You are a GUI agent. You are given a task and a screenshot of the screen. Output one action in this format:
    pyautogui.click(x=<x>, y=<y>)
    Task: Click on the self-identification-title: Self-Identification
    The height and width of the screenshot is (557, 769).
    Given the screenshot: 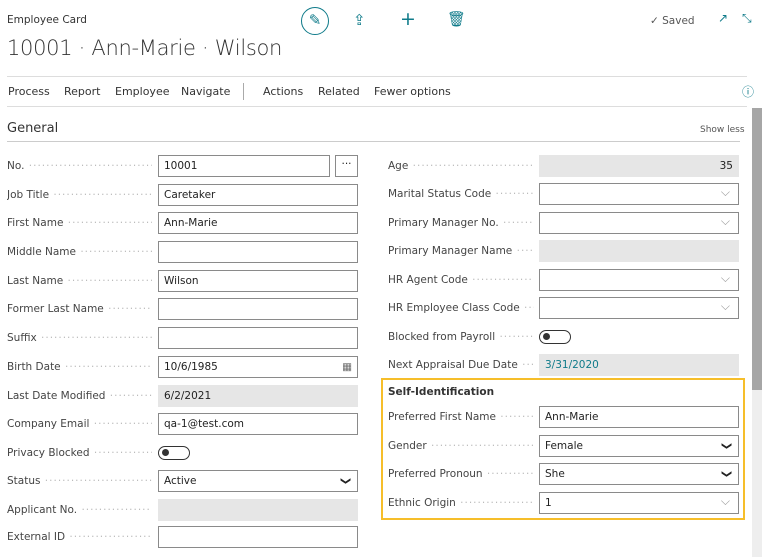 What is the action you would take?
    pyautogui.click(x=441, y=392)
    